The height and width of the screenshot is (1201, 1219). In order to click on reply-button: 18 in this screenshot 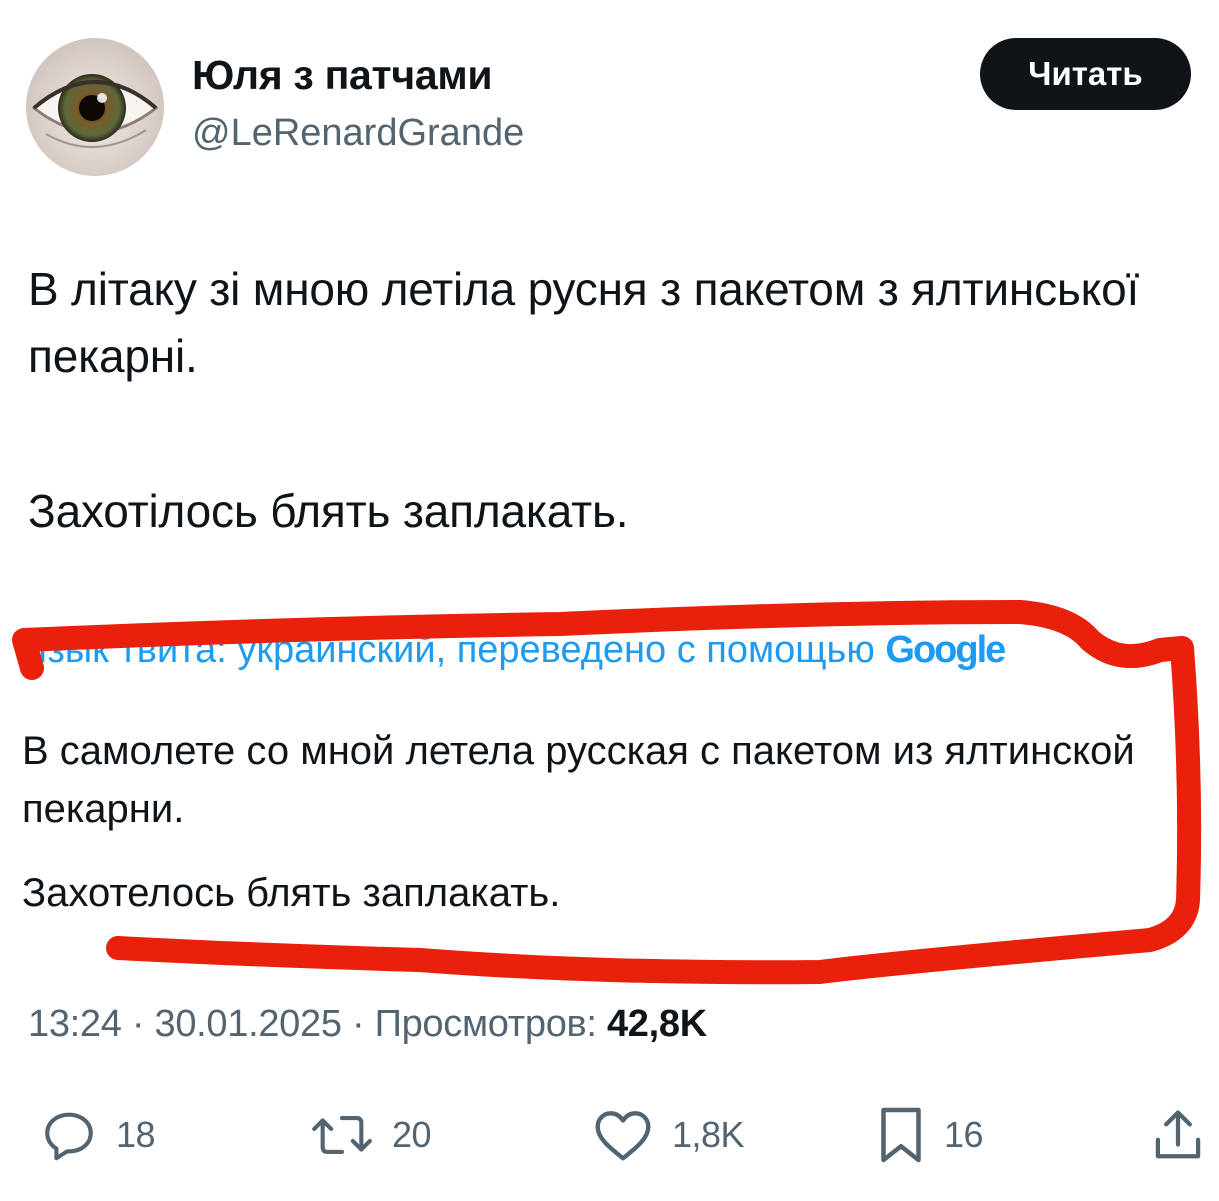, I will do `click(98, 1135)`.